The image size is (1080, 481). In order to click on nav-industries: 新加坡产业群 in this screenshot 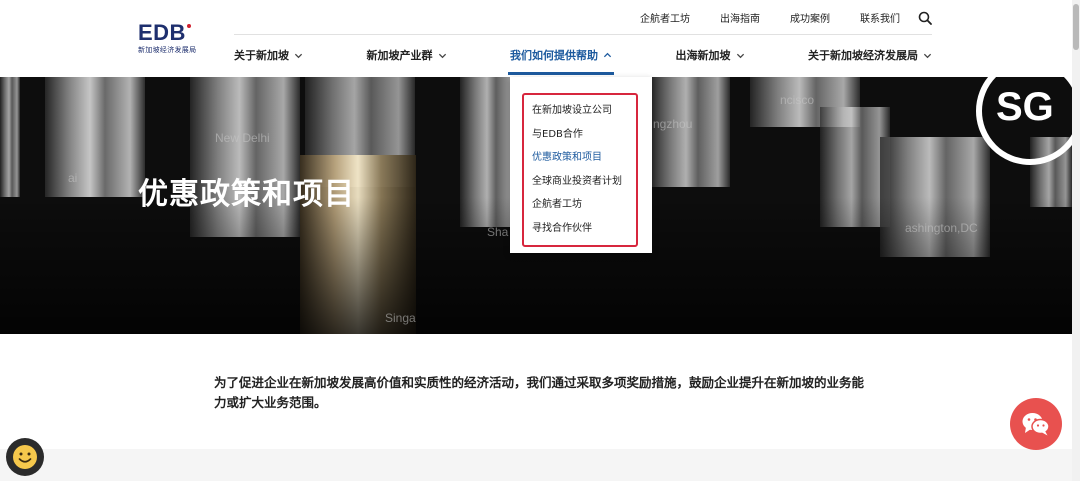, I will do `click(407, 55)`.